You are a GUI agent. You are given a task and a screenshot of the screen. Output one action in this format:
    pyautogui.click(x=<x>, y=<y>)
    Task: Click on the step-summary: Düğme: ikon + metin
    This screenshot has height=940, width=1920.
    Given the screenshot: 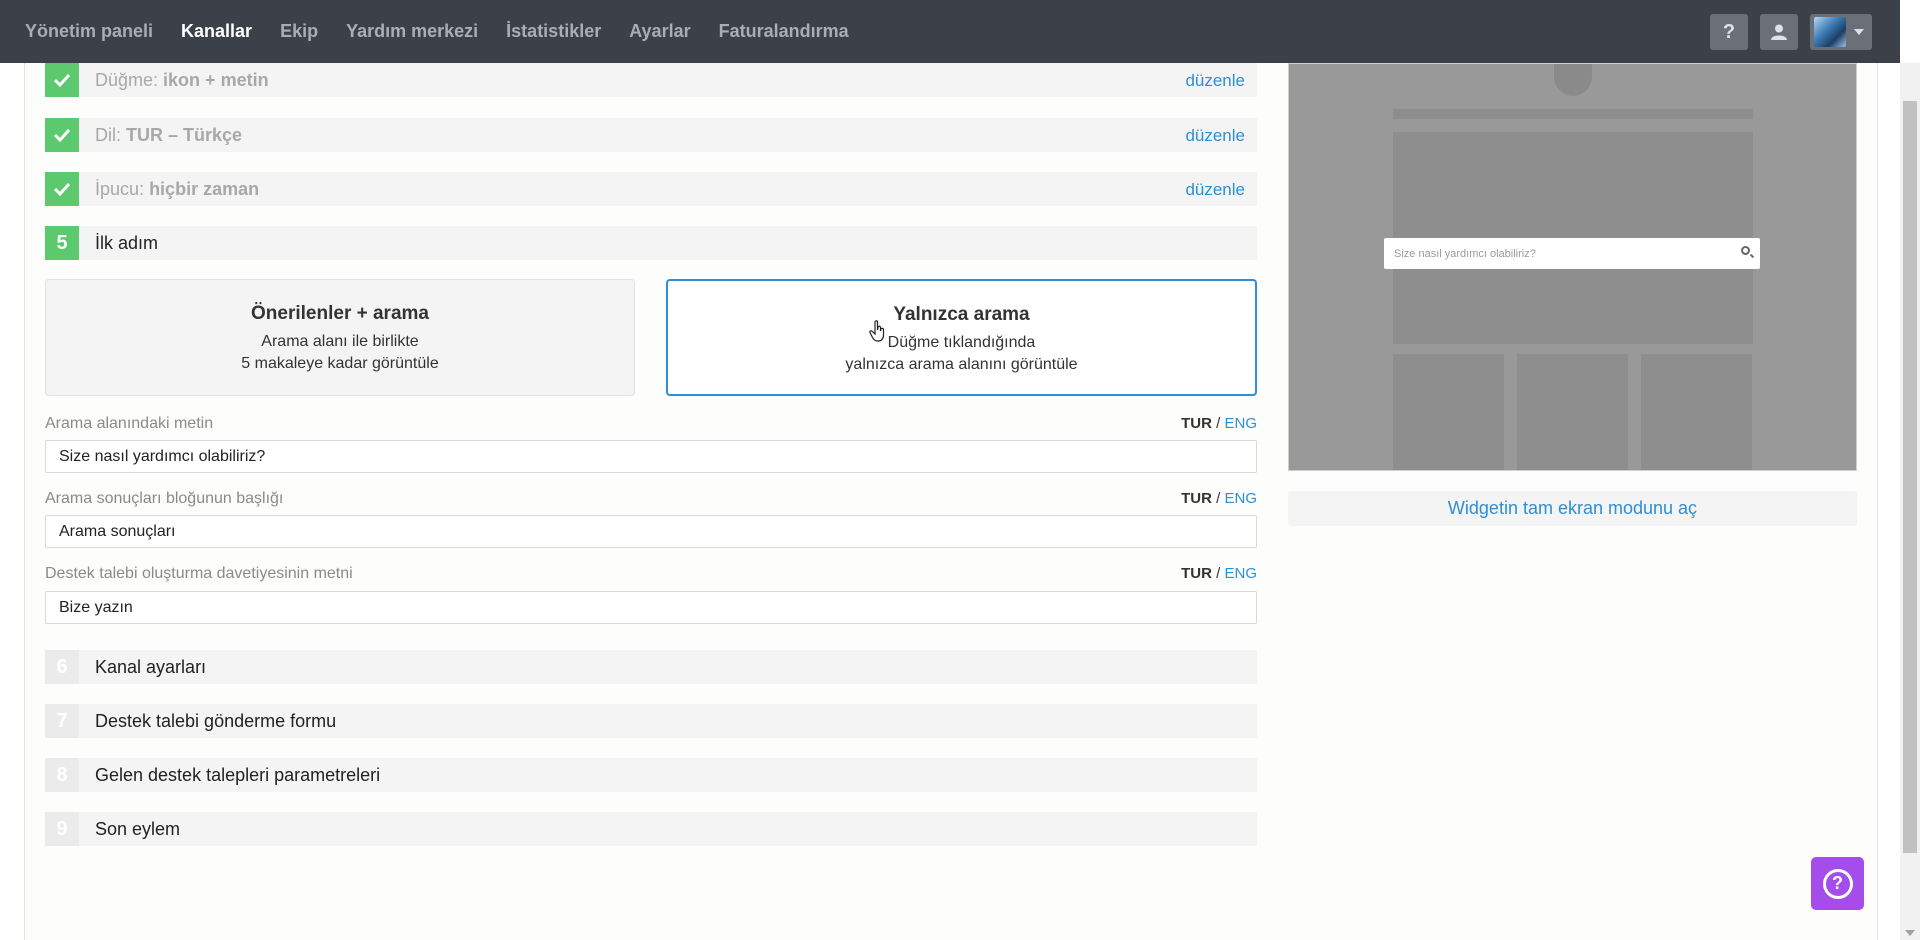 What is the action you would take?
    pyautogui.click(x=182, y=79)
    